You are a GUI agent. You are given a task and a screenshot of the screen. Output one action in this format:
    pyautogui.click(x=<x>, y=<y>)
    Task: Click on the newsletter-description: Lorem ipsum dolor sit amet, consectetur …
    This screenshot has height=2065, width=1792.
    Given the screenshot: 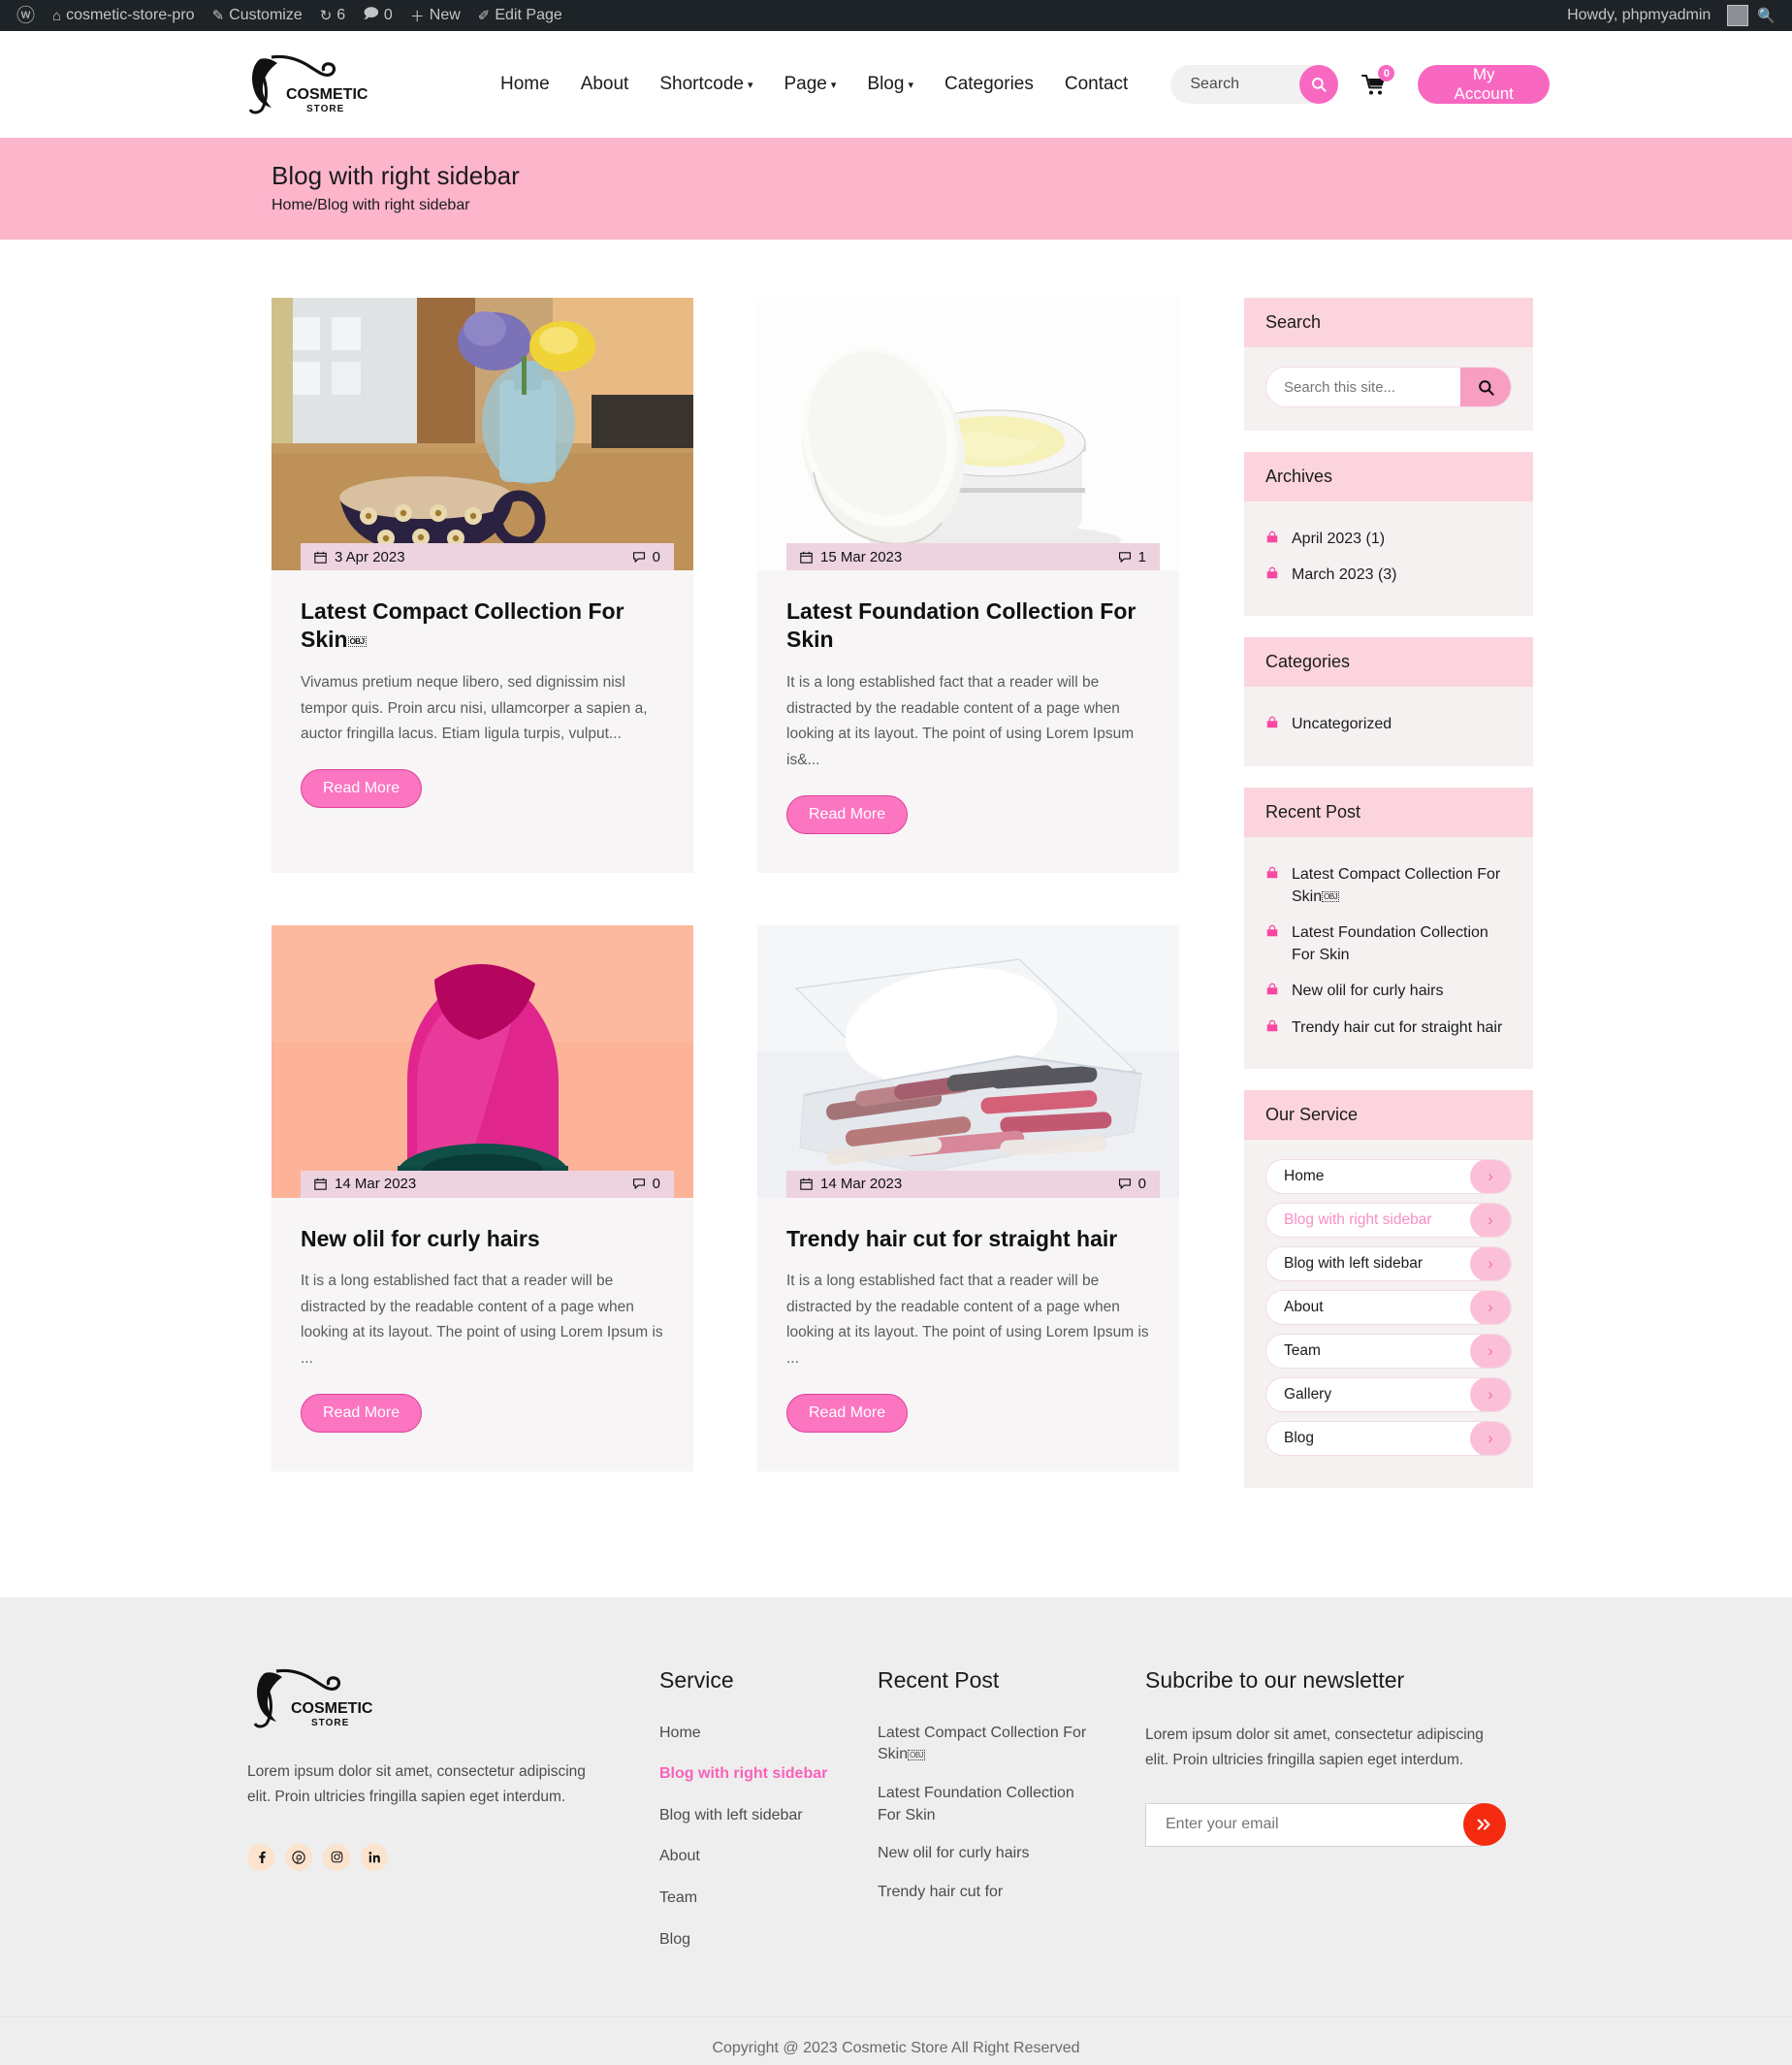 What is the action you would take?
    pyautogui.click(x=1314, y=1747)
    